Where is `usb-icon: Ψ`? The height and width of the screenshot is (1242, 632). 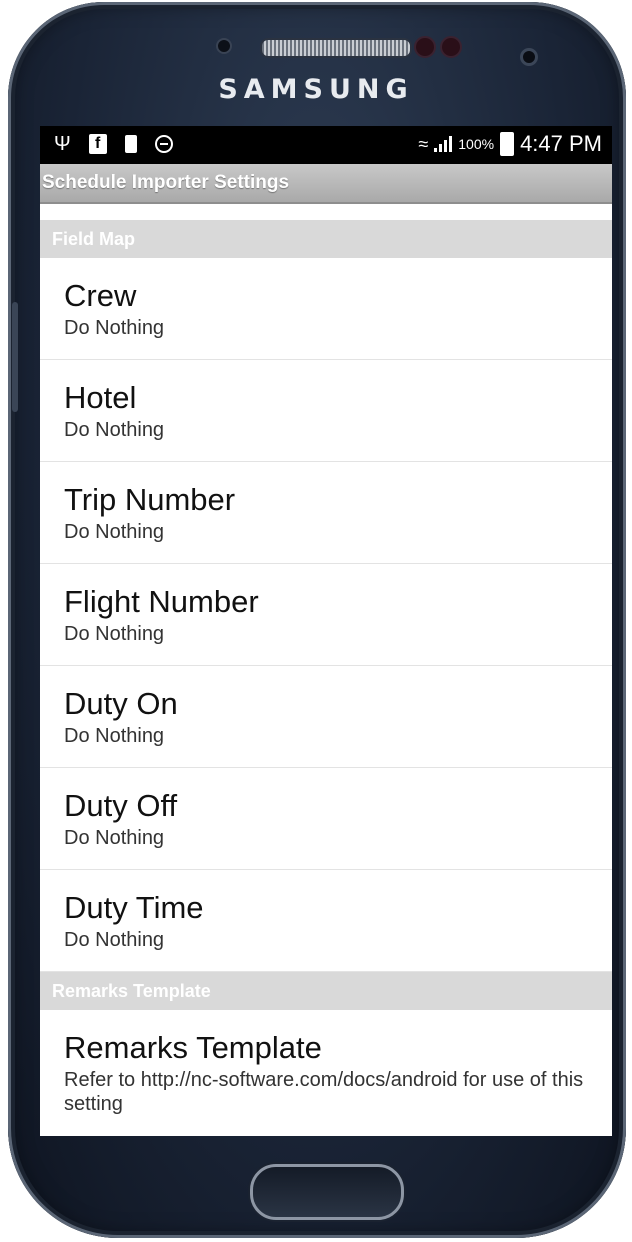 usb-icon: Ψ is located at coordinates (62, 144).